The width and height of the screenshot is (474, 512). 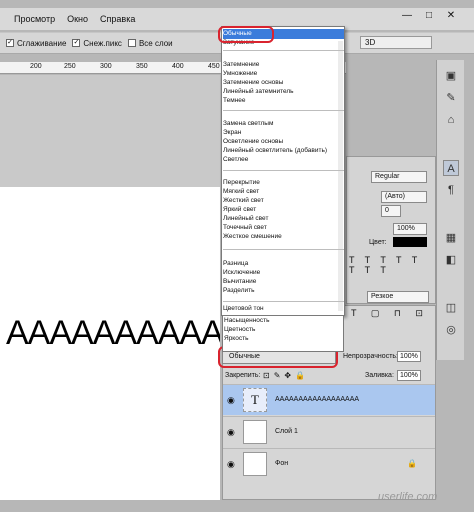 What do you see at coordinates (451, 308) in the screenshot?
I see `layers-icon: ◫` at bounding box center [451, 308].